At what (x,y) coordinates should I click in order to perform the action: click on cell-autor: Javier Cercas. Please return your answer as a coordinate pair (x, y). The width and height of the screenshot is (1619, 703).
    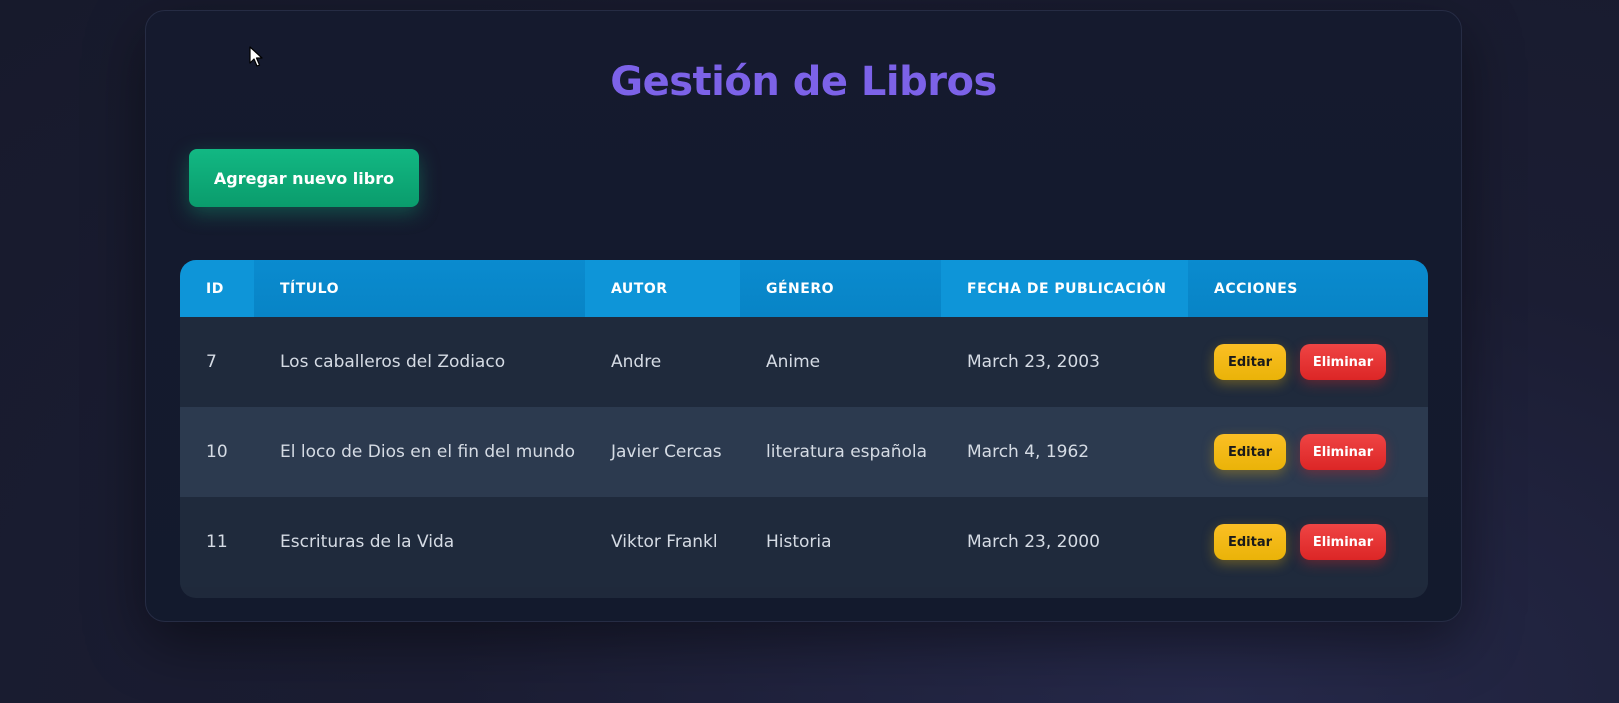
    Looking at the image, I should click on (666, 452).